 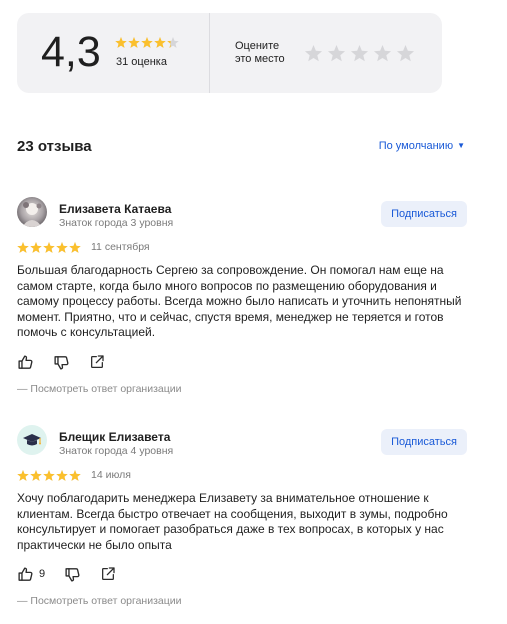 I want to click on rate-star-1-icon, so click(x=313, y=53).